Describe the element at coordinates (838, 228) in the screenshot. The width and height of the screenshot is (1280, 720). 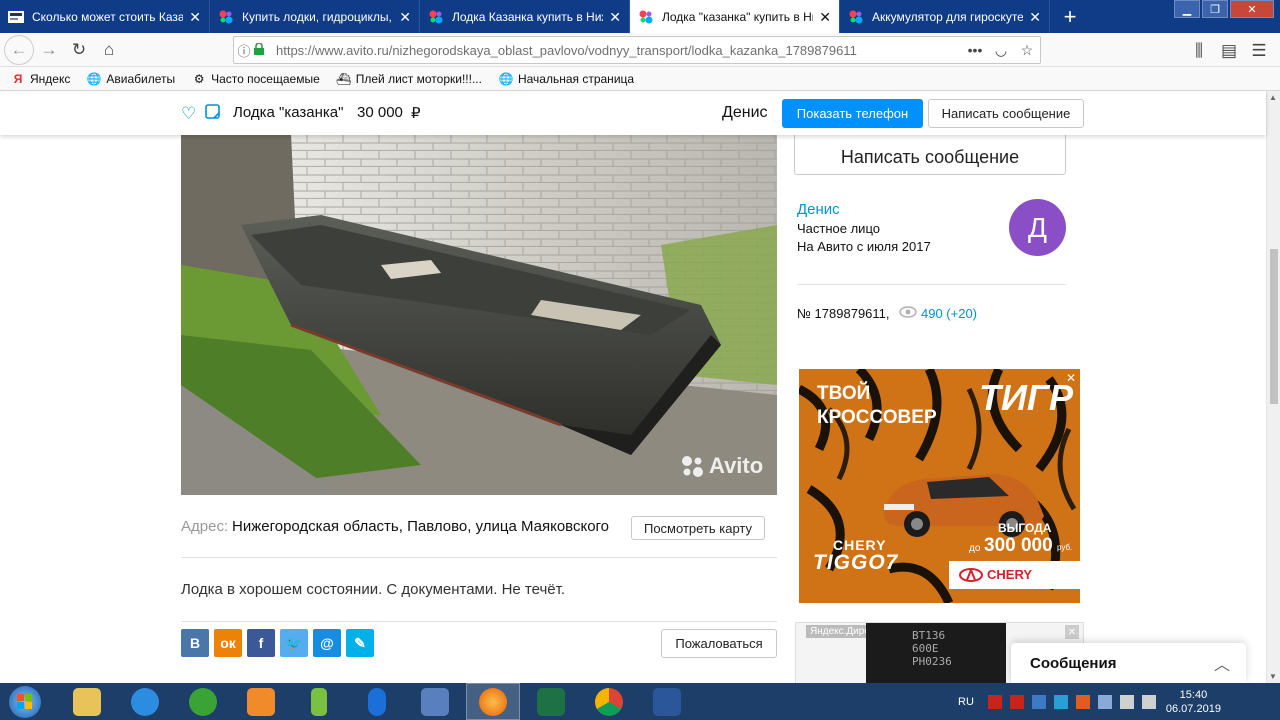
I see `seller-type: Частное лицо` at that location.